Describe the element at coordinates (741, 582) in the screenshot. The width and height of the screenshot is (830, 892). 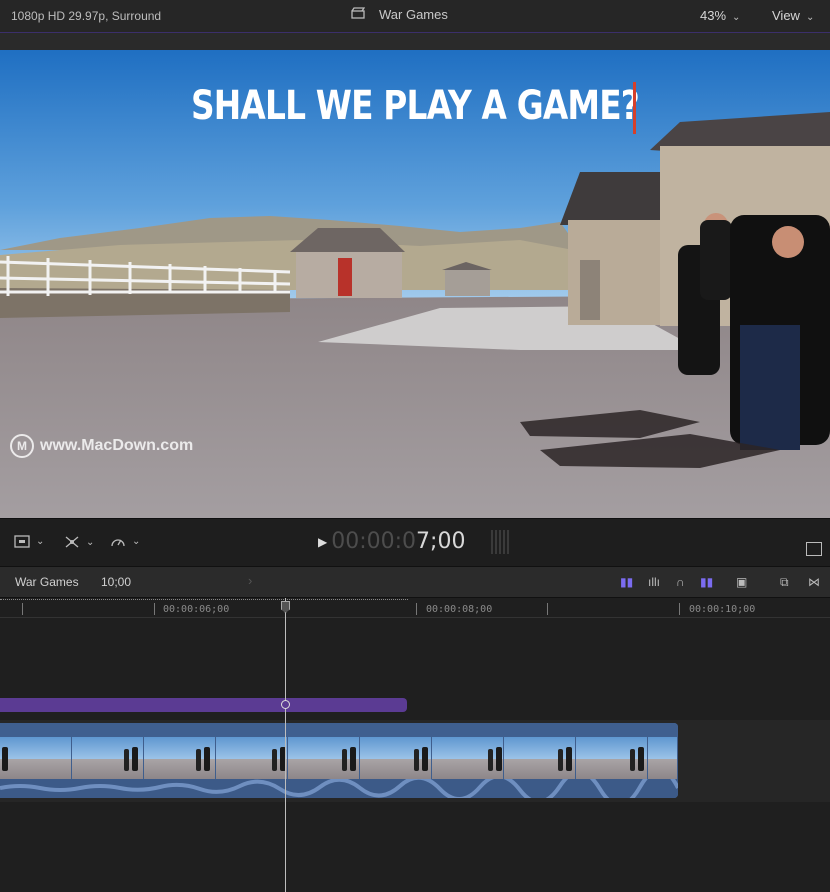
I see `filmstrip-icon: ▣` at that location.